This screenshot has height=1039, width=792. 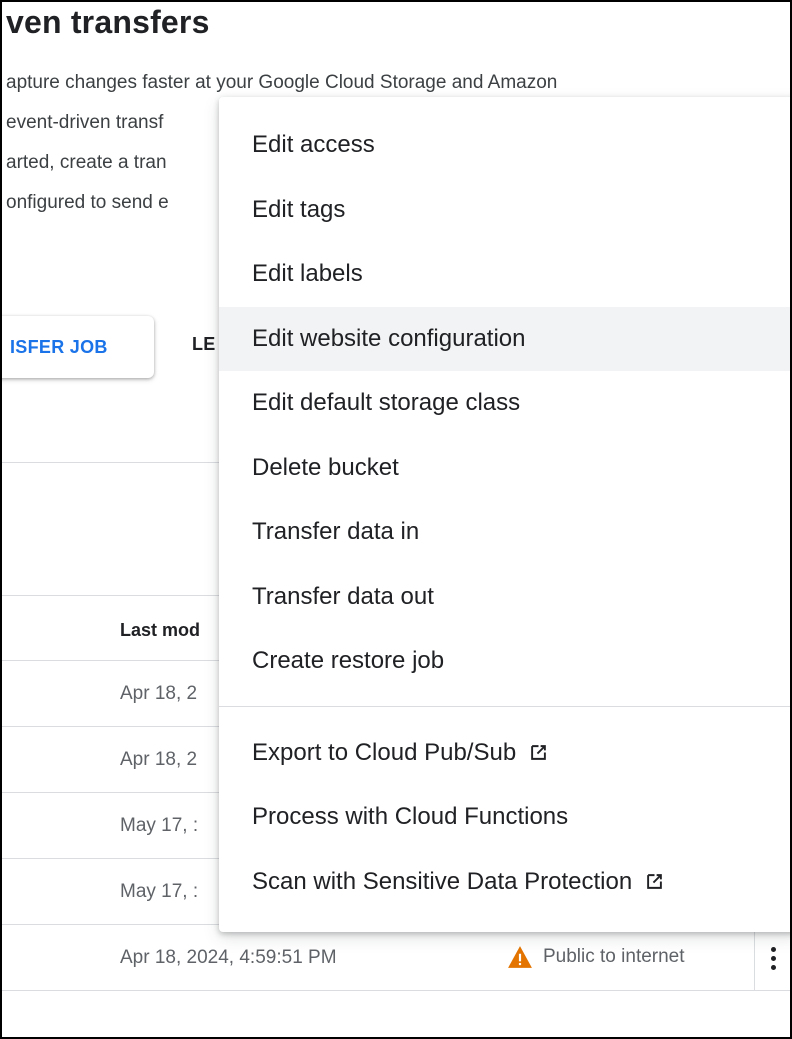 What do you see at coordinates (86, 162) in the screenshot?
I see `description-line-3: arted, create a tran` at bounding box center [86, 162].